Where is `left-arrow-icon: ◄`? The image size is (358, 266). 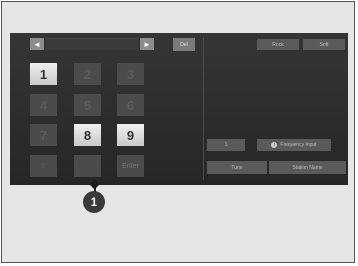
left-arrow-icon: ◄ is located at coordinates (37, 44).